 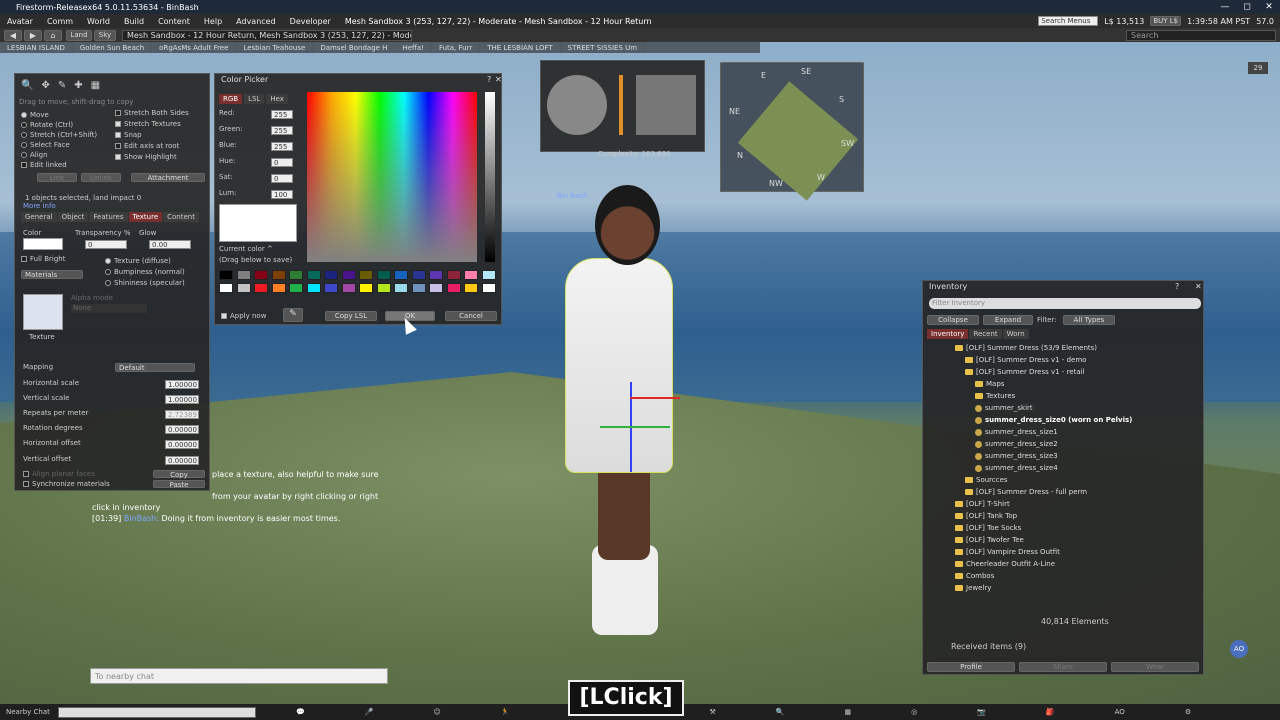 I want to click on more-info-link: More info, so click(x=39, y=206).